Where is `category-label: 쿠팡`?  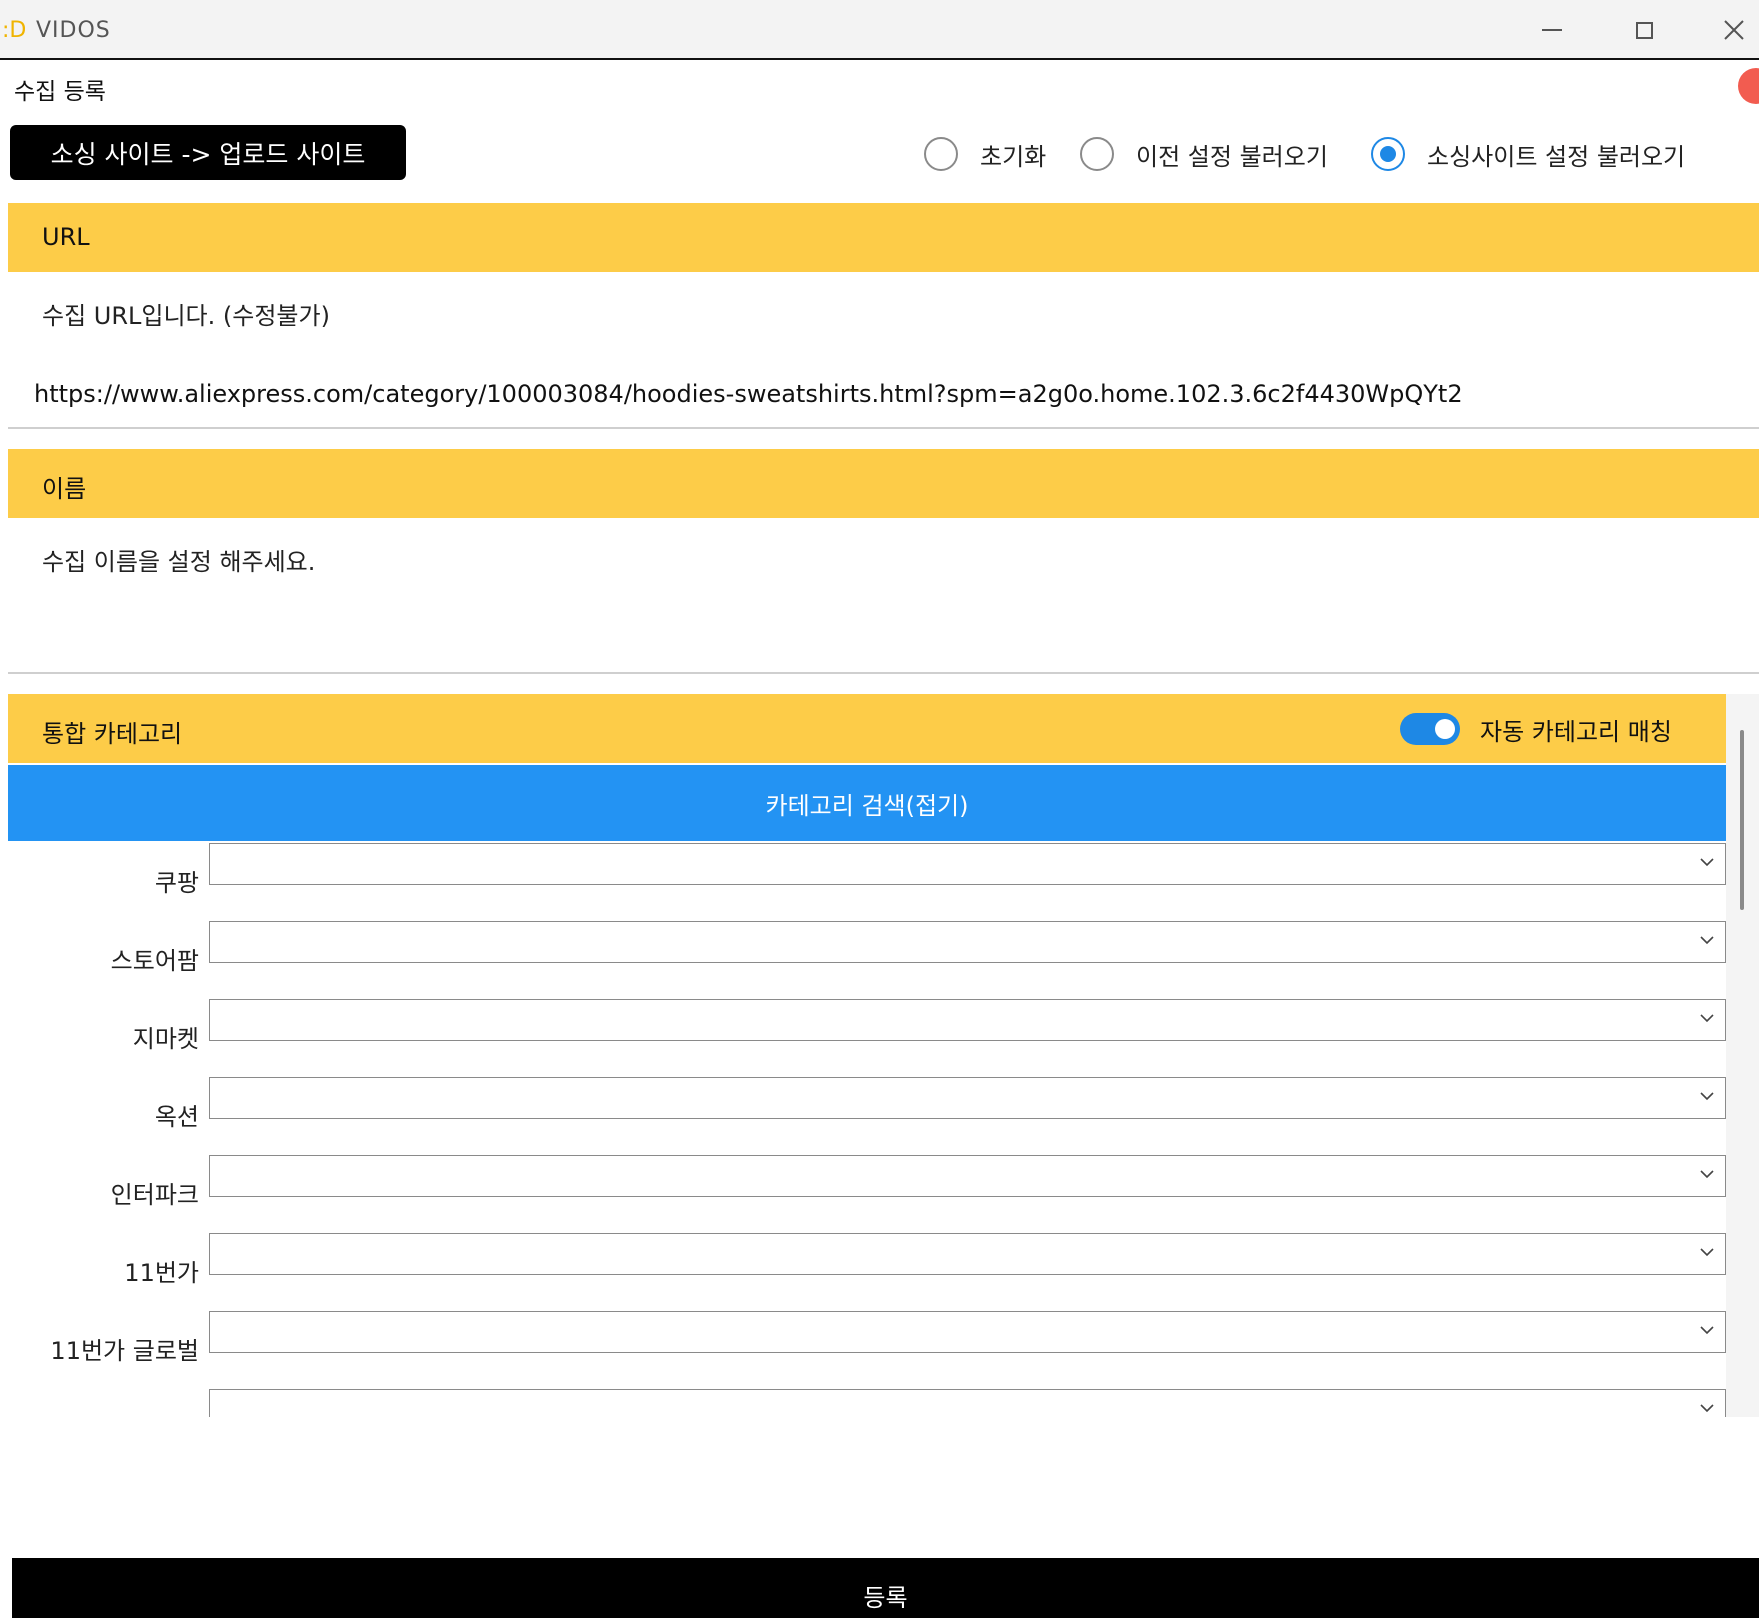
category-label: 쿠팡 is located at coordinates (176, 883).